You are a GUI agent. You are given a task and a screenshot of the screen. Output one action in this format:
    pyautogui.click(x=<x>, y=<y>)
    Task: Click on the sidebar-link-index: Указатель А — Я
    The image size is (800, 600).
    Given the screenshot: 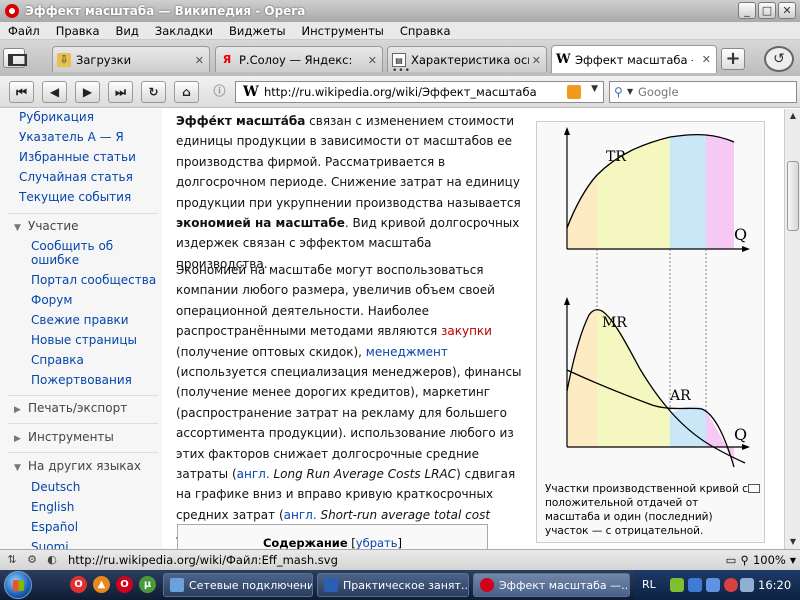 What is the action you would take?
    pyautogui.click(x=71, y=137)
    